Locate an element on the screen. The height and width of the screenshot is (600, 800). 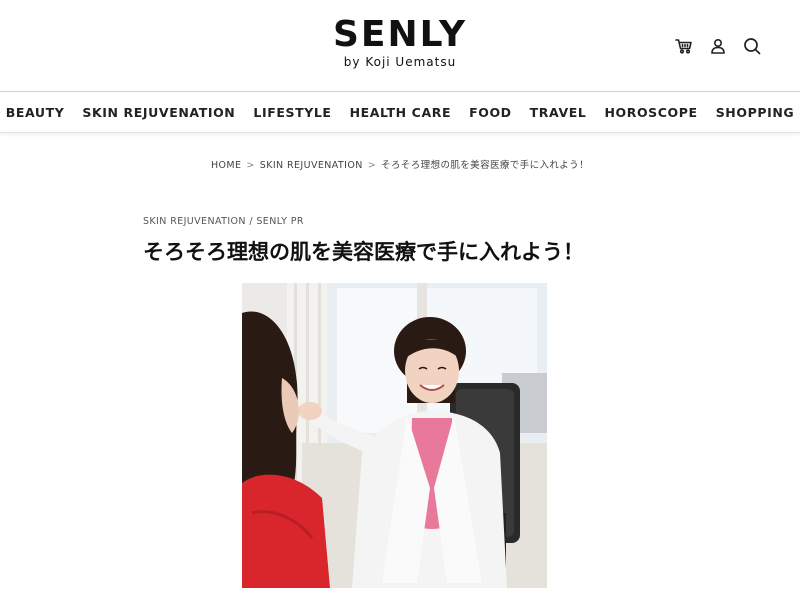
nav-item-lifestyle: LIFESTYLE is located at coordinates (292, 112).